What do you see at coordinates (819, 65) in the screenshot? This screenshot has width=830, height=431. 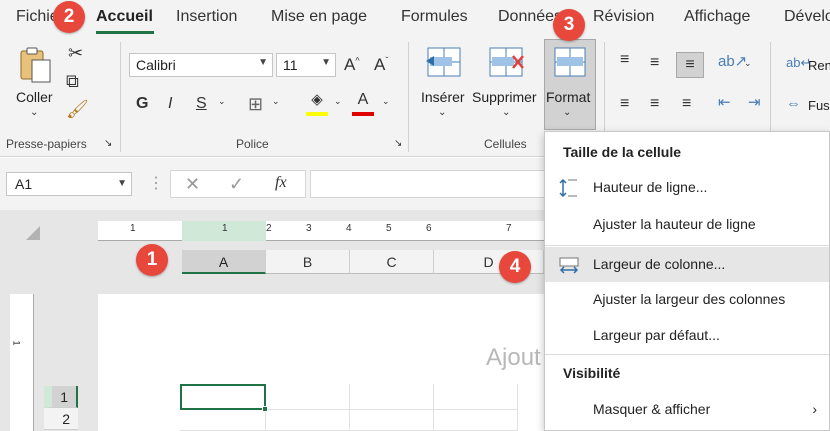 I see `wrap-text-label: Ren` at bounding box center [819, 65].